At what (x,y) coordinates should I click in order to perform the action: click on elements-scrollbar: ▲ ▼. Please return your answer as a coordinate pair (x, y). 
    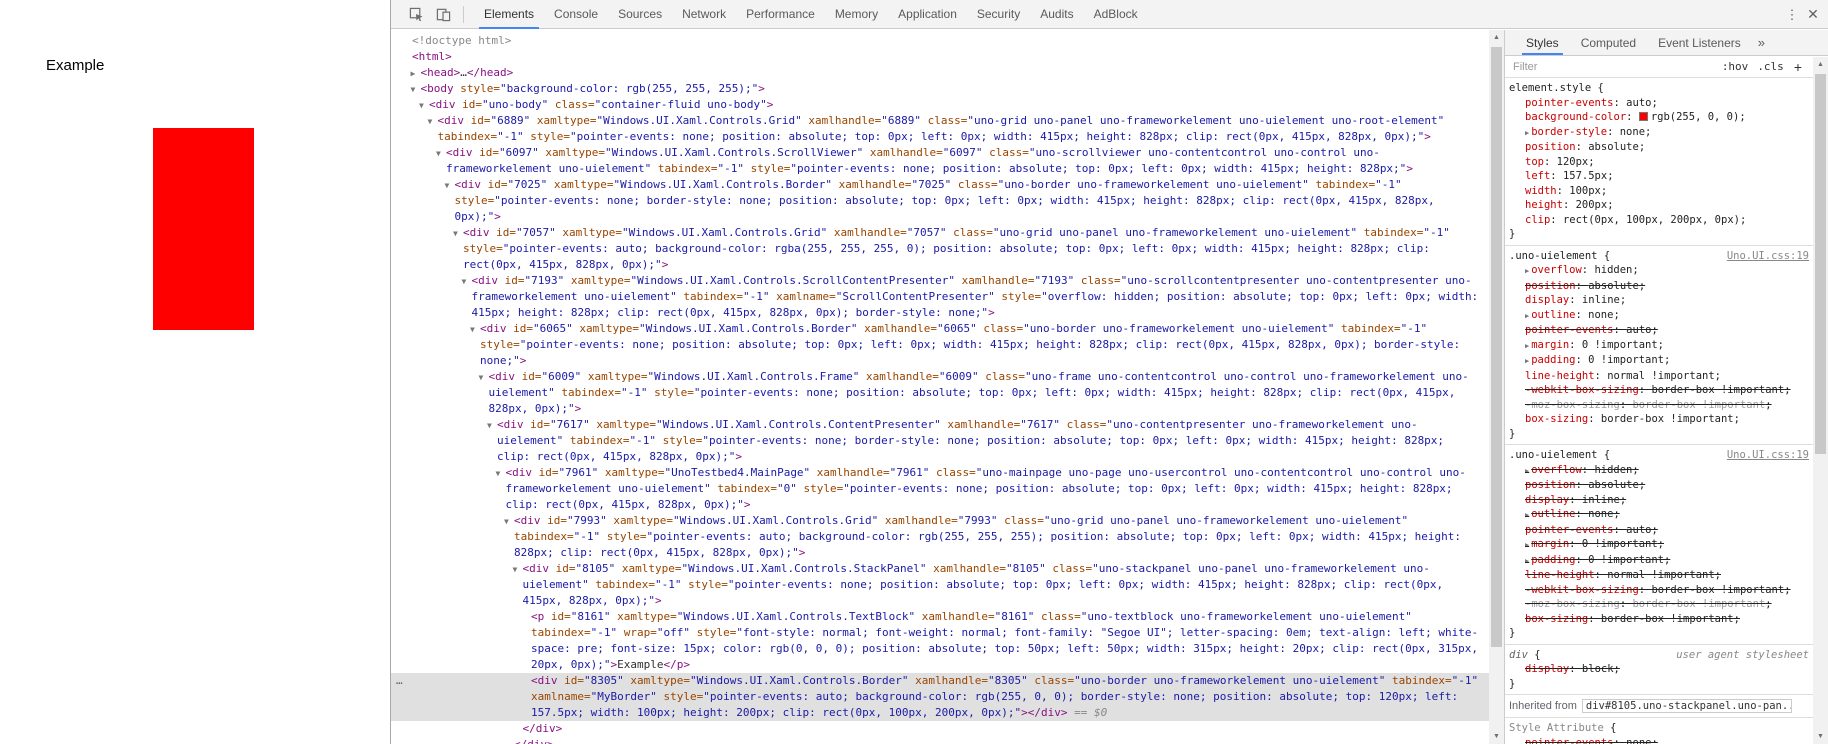
    Looking at the image, I should click on (1496, 387).